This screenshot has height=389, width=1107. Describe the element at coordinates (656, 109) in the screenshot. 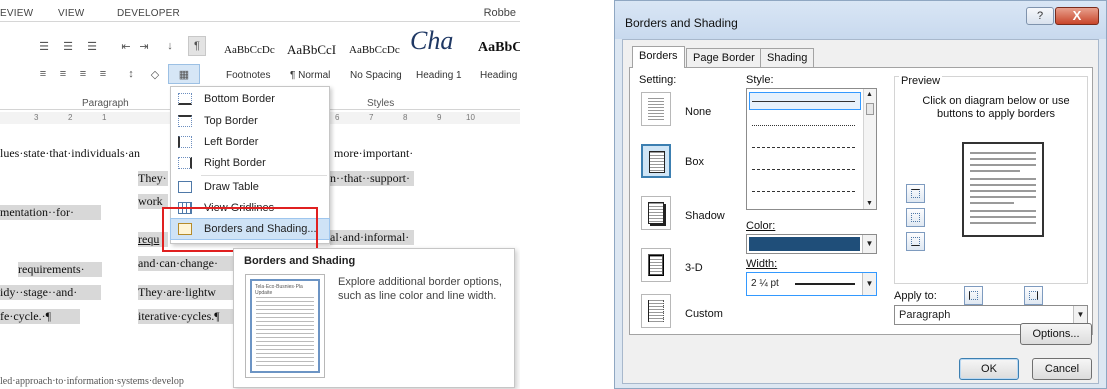

I see `setting-none-icon` at that location.